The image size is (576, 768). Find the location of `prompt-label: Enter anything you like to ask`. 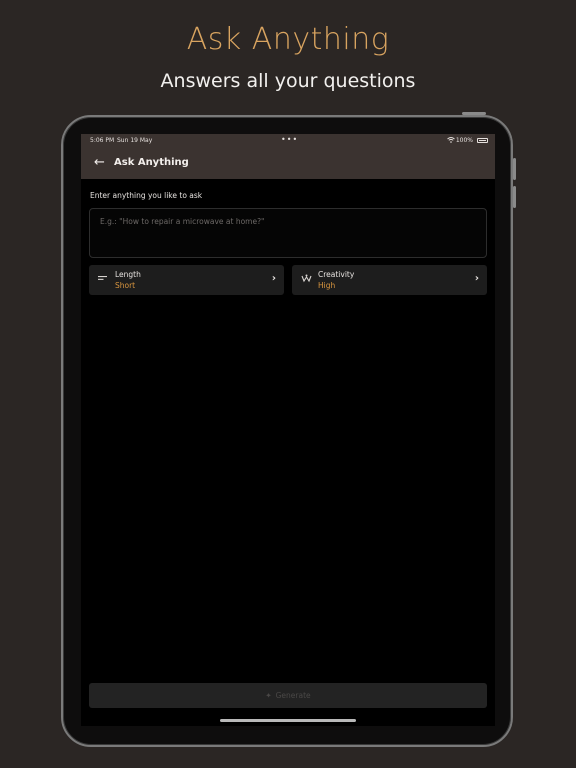

prompt-label: Enter anything you like to ask is located at coordinates (146, 195).